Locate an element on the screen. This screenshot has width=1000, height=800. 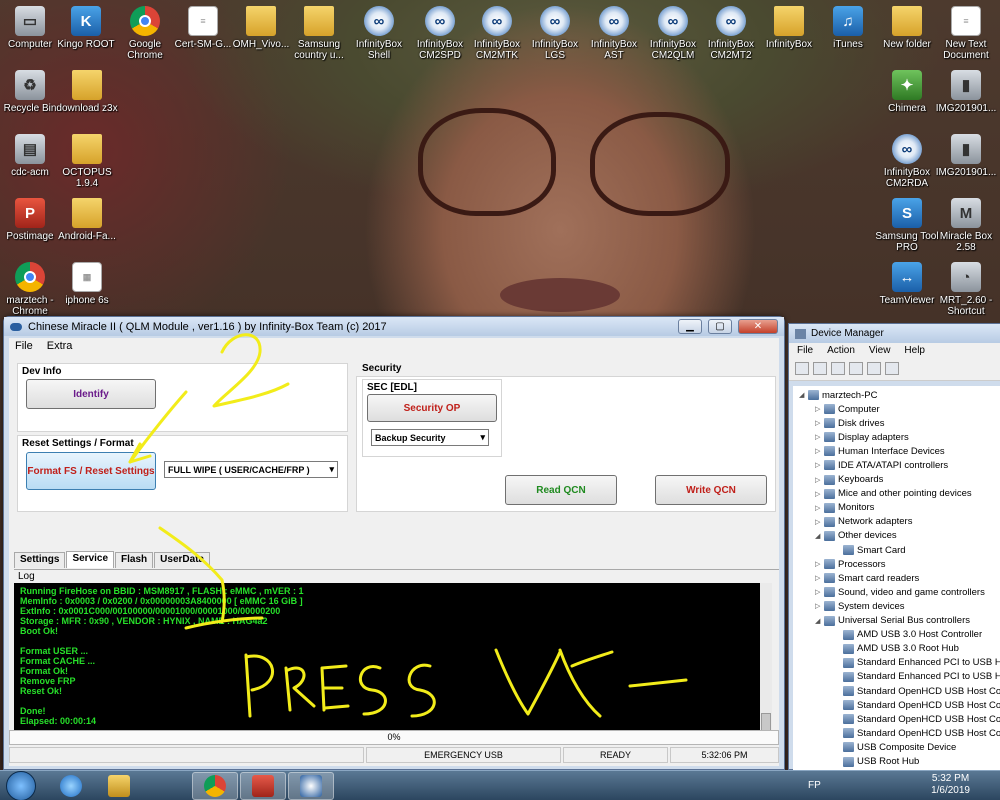
device-category: ▷ Smart card readers is located at coordinates (867, 578).